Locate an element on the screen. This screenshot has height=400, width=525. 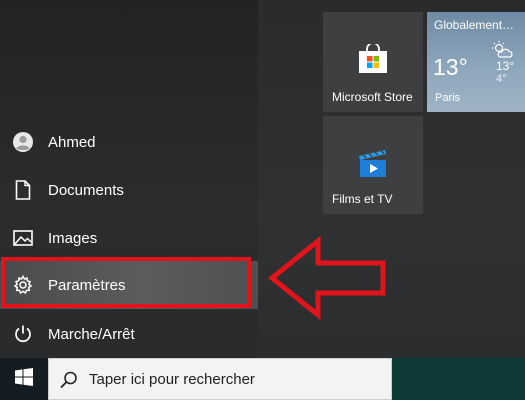
films-tv-icon is located at coordinates (373, 165).